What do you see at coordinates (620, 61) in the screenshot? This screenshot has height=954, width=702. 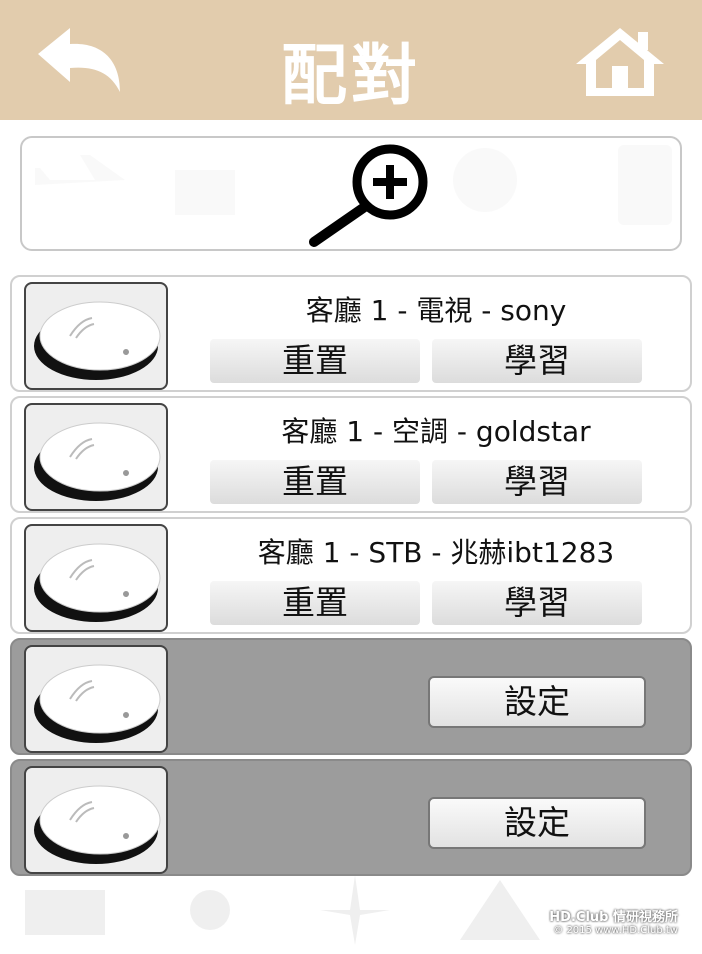 I see `home-icon` at bounding box center [620, 61].